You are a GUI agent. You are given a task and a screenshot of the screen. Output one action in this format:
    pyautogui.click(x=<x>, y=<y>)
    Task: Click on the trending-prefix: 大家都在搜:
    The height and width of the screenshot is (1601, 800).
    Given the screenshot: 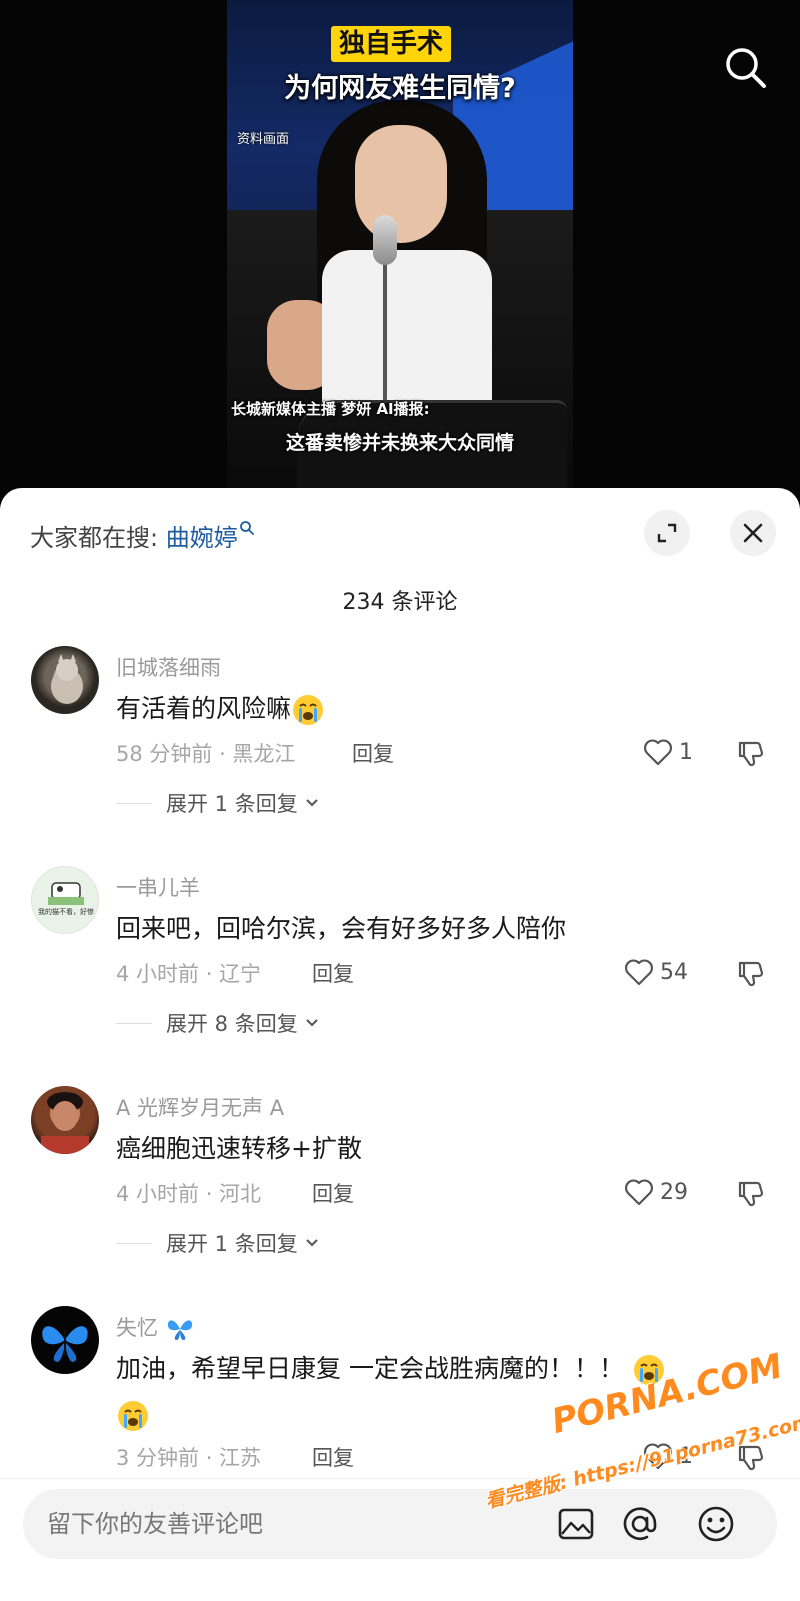 What is the action you would take?
    pyautogui.click(x=94, y=538)
    